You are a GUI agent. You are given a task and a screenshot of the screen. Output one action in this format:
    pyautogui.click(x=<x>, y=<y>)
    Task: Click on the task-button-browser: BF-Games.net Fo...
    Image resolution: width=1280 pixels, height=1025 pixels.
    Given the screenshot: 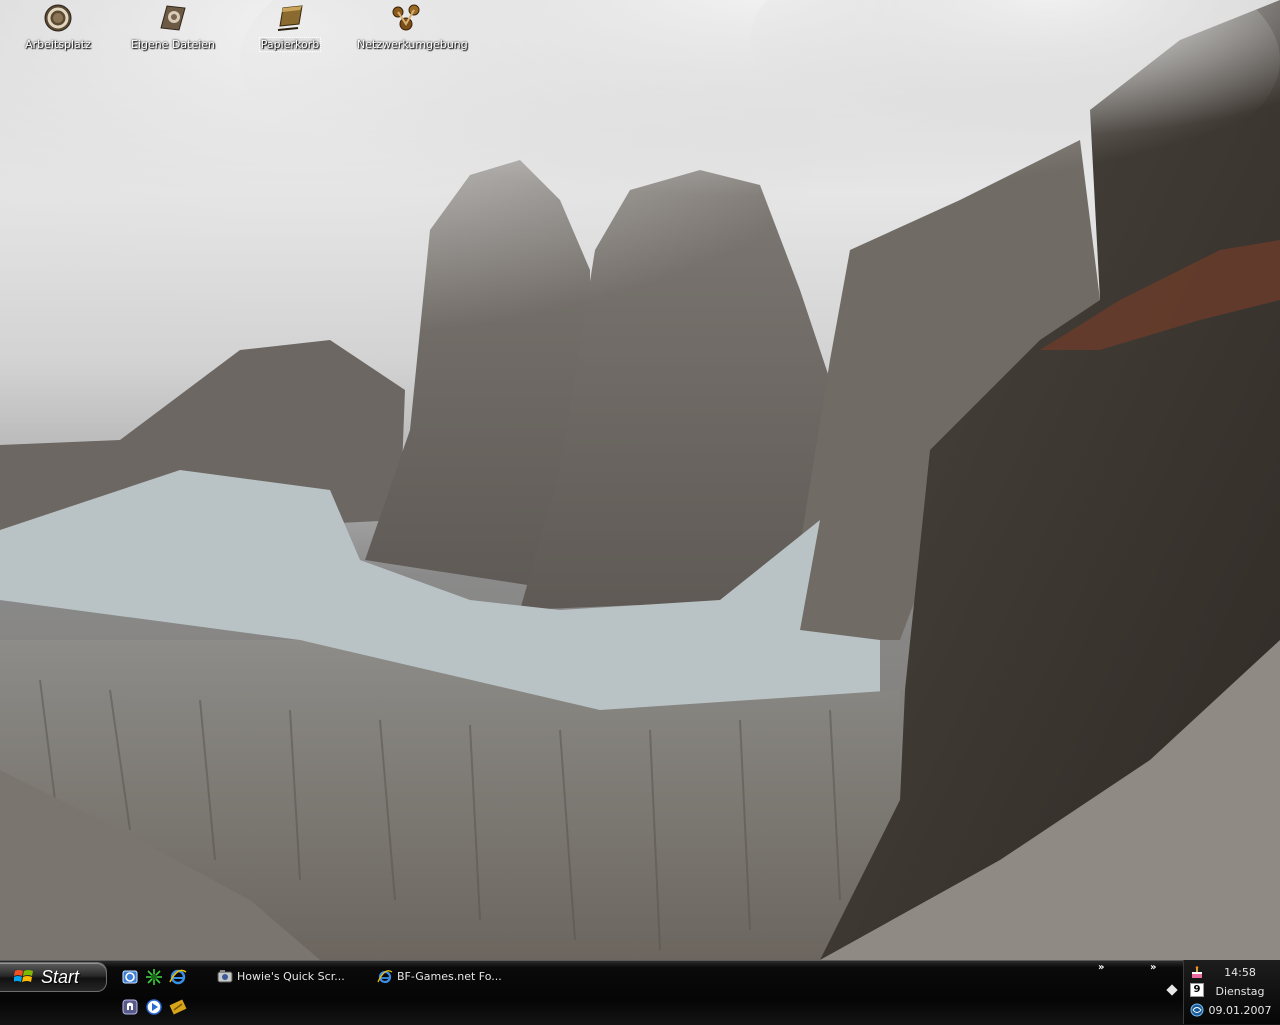 What is the action you would take?
    pyautogui.click(x=452, y=977)
    